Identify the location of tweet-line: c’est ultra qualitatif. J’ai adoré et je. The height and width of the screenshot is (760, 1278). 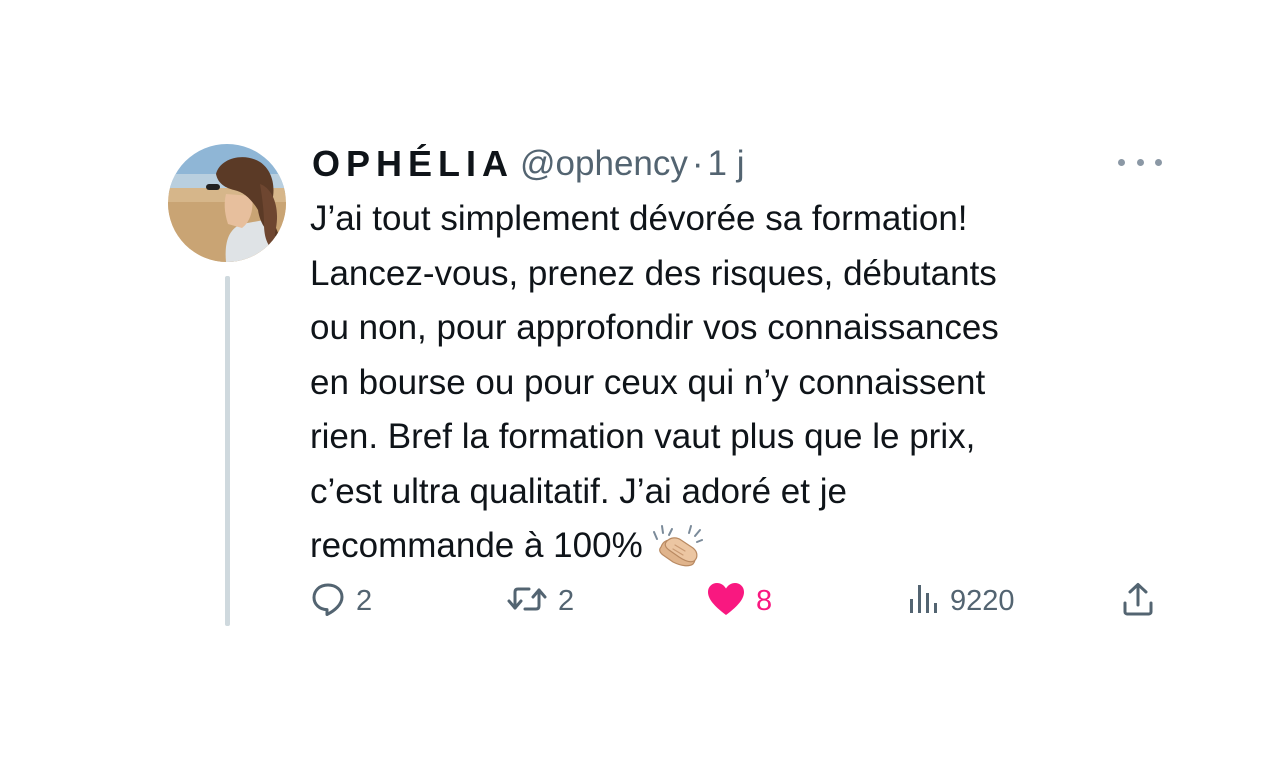
(578, 491).